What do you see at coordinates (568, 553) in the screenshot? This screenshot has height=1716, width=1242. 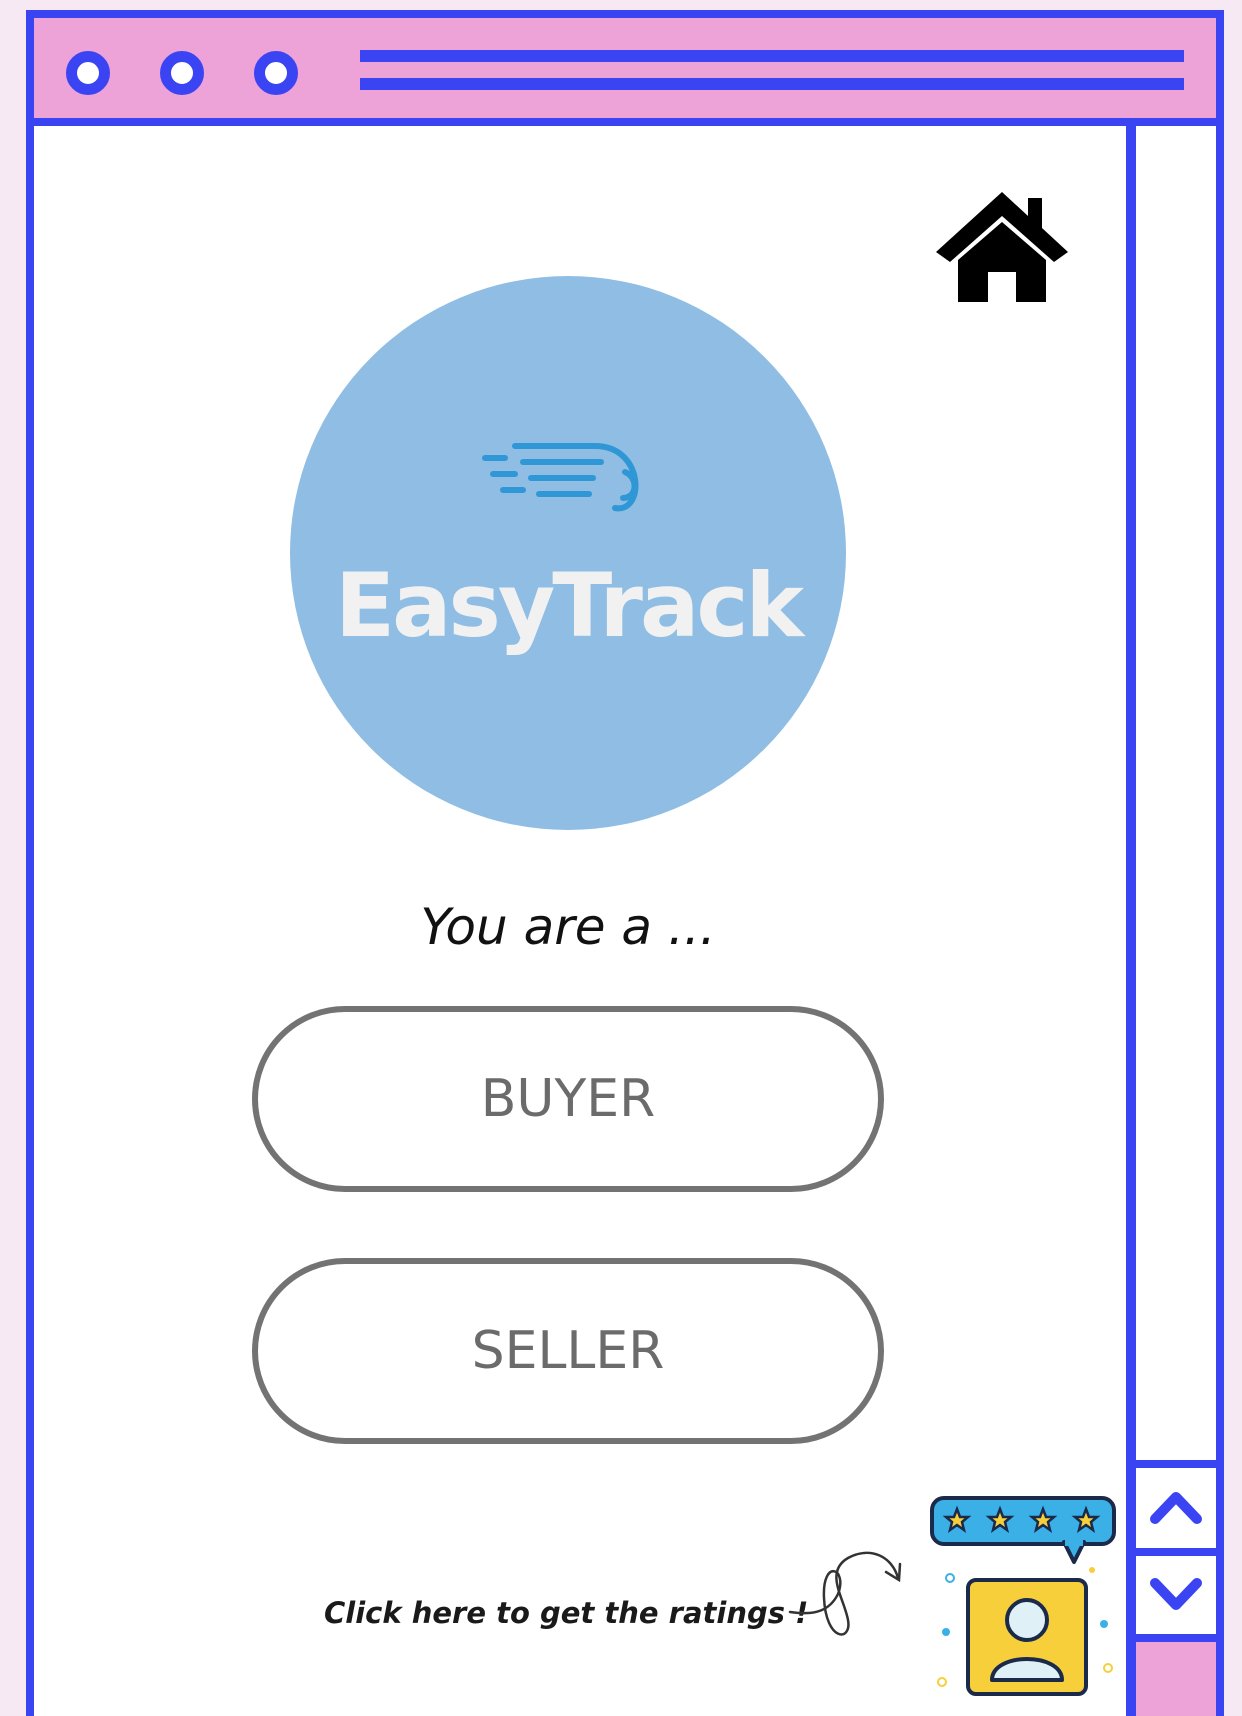 I see `logo: EasyTrack` at bounding box center [568, 553].